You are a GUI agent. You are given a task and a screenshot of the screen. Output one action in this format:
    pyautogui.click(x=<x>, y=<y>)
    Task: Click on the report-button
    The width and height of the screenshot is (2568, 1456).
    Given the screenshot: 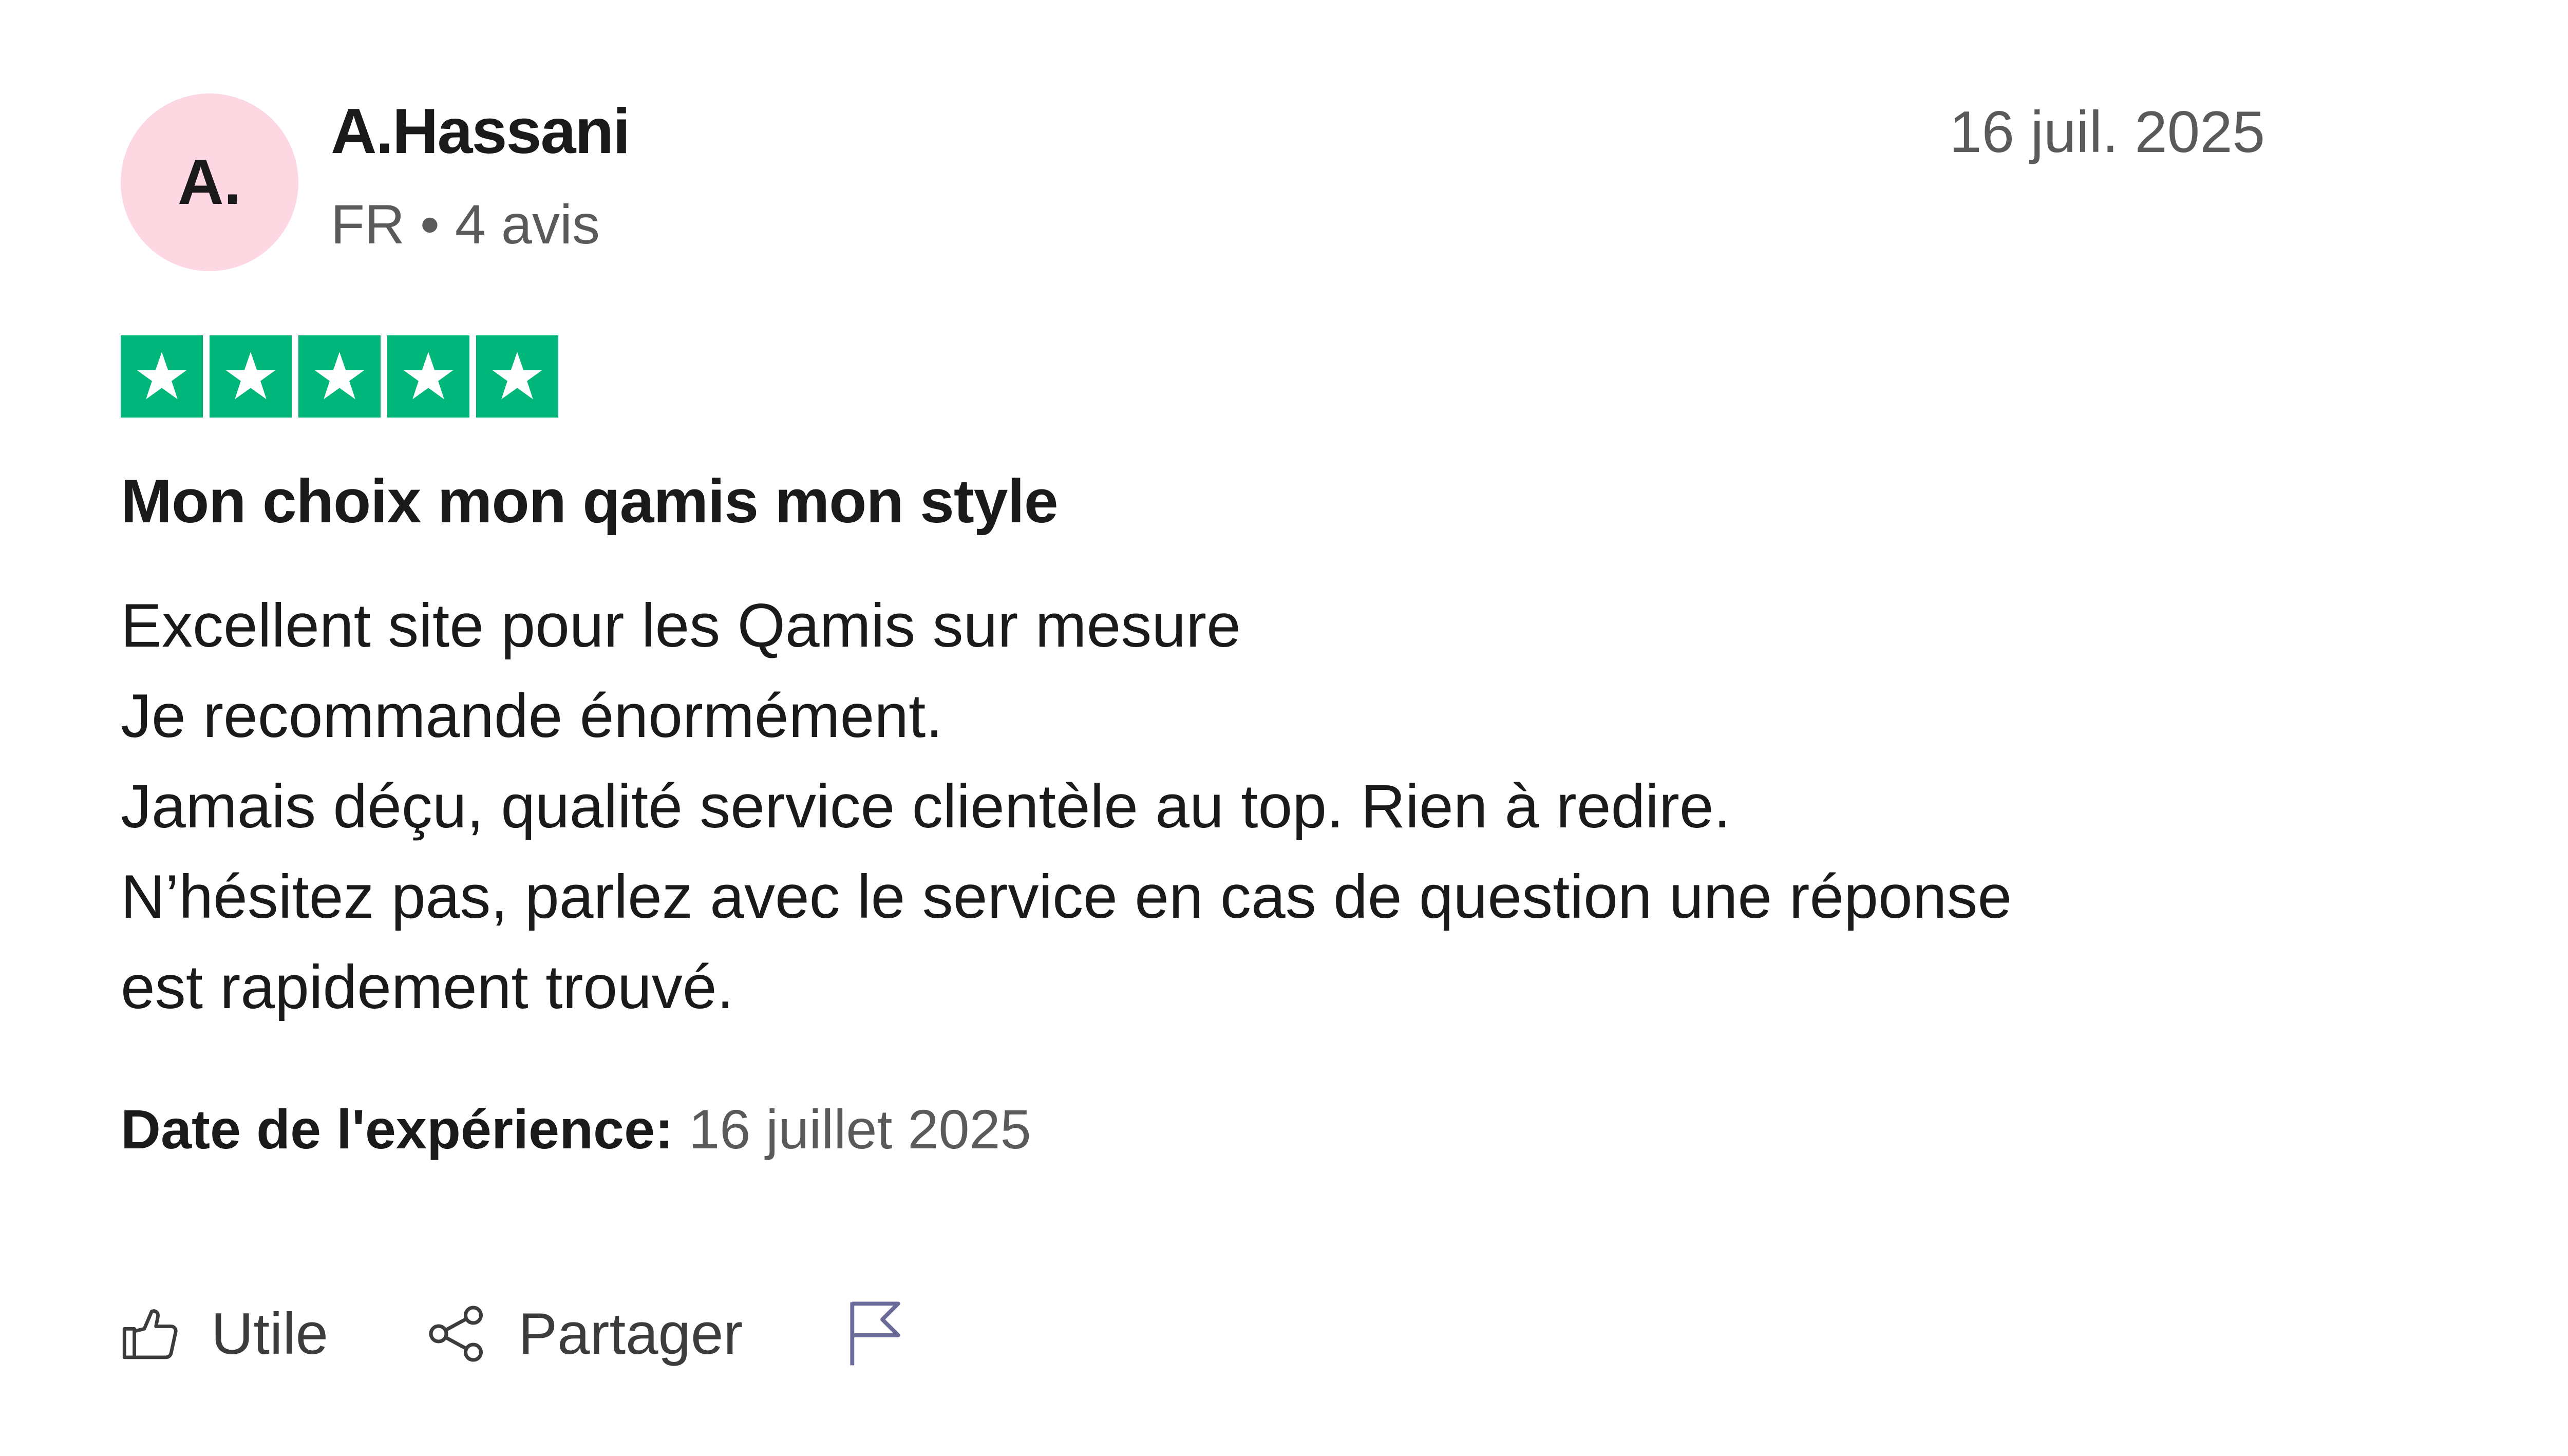 What is the action you would take?
    pyautogui.click(x=875, y=1333)
    